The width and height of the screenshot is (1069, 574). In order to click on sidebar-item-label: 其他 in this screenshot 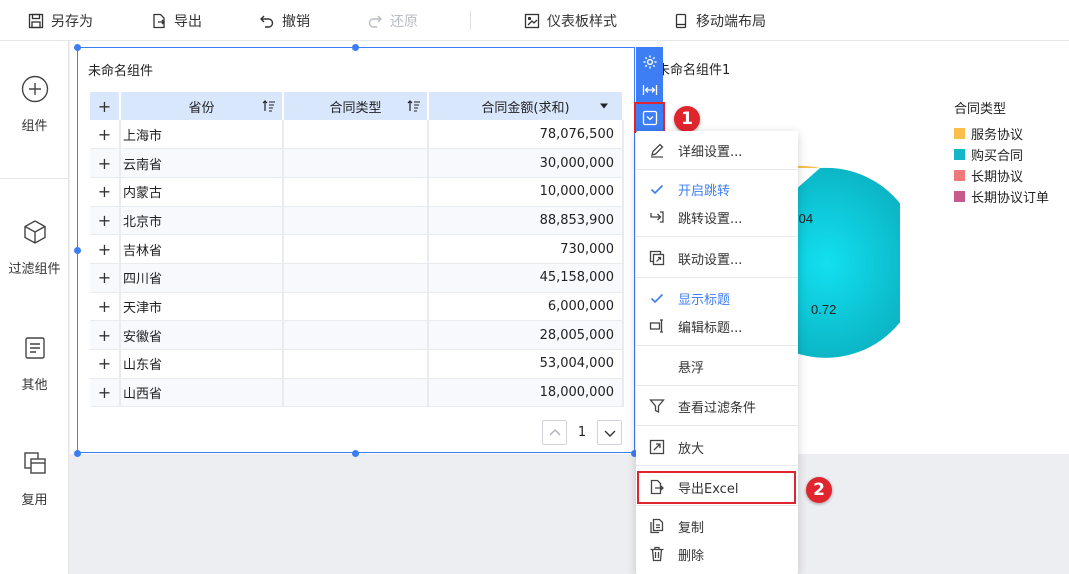, I will do `click(34, 385)`.